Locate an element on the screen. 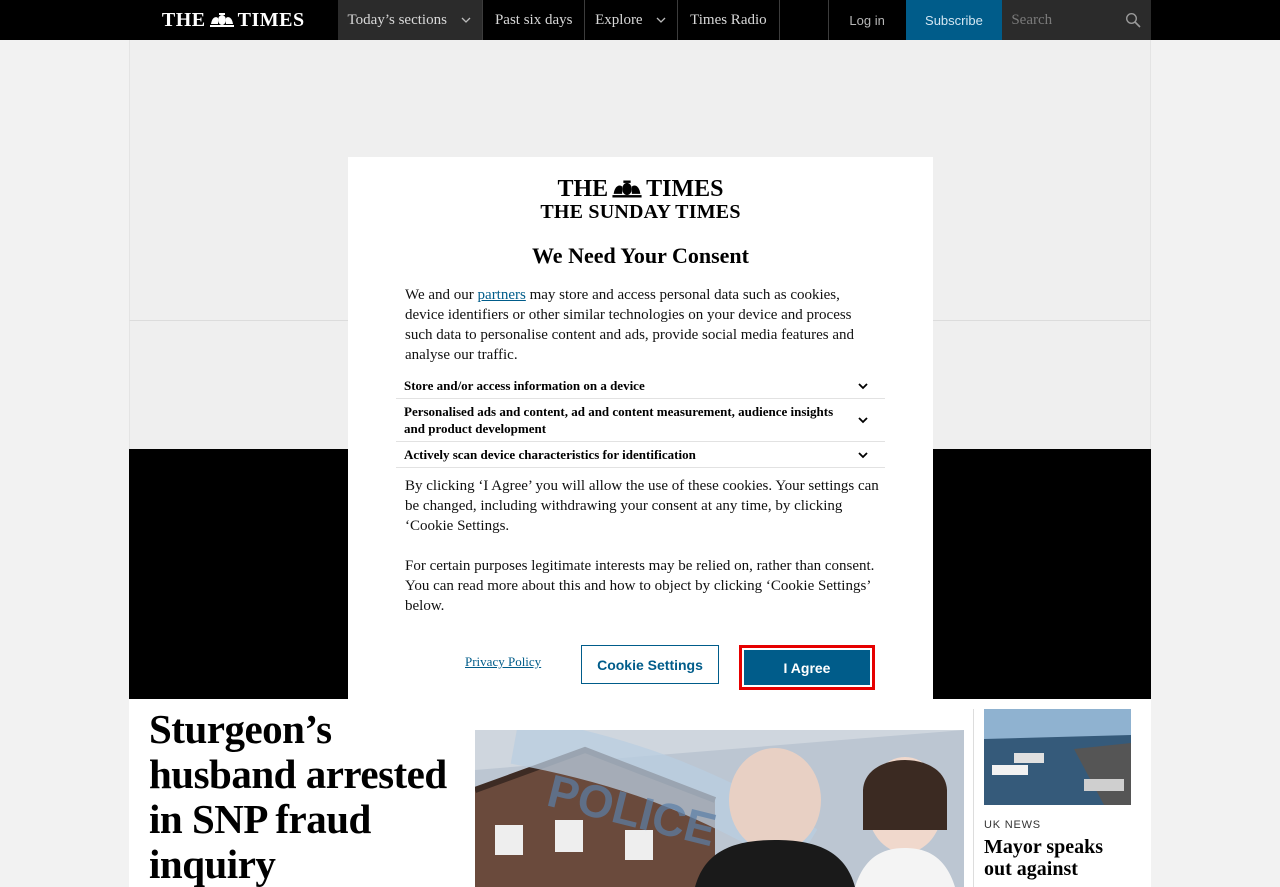 This screenshot has height=887, width=1280. column-divider is located at coordinates (973, 798).